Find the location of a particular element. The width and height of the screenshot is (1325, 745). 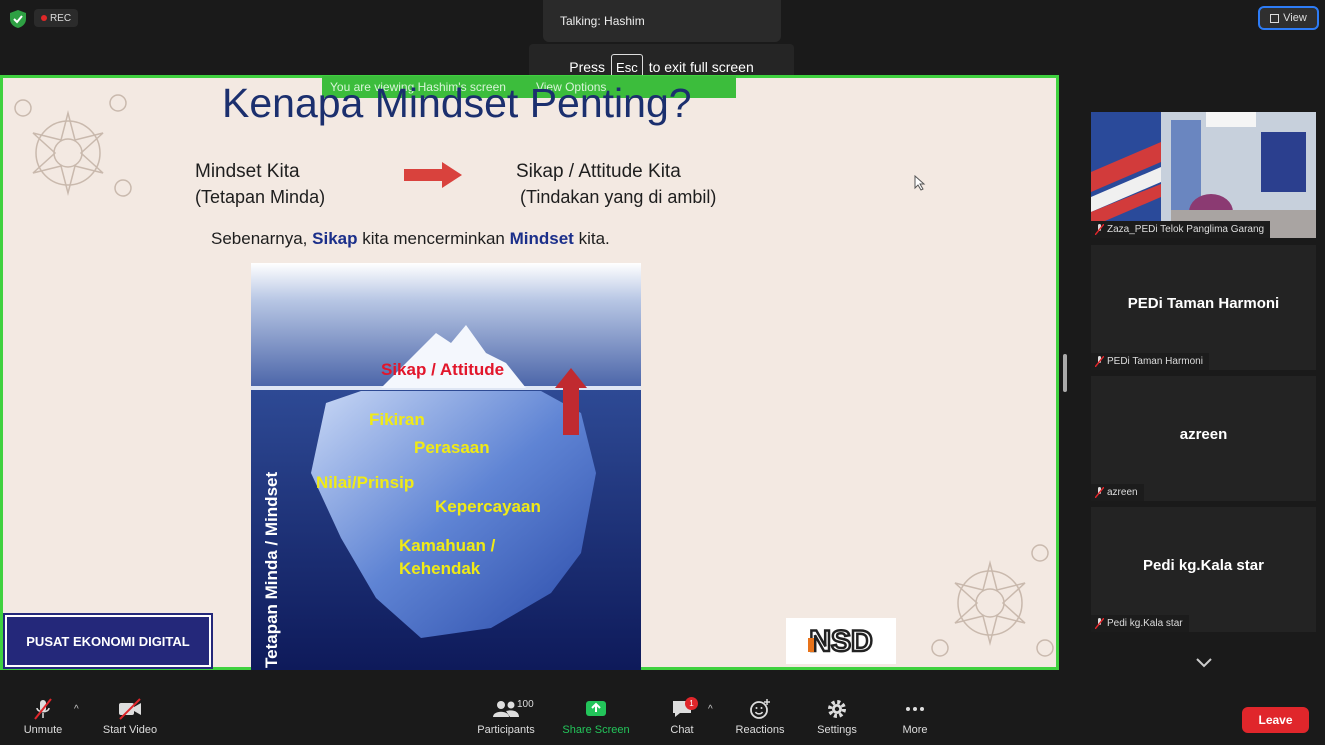

unmute-button: Unmute is located at coordinates (43, 716).